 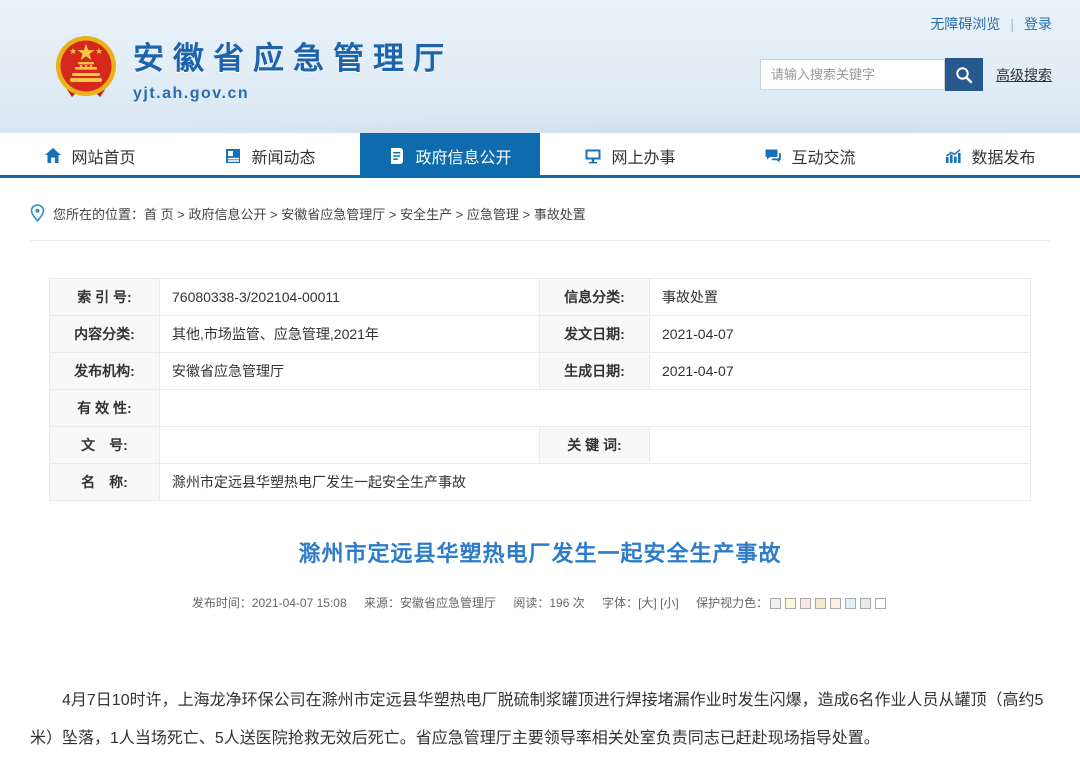 I want to click on font-size-controls: 字体：[大] [小], so click(x=640, y=603).